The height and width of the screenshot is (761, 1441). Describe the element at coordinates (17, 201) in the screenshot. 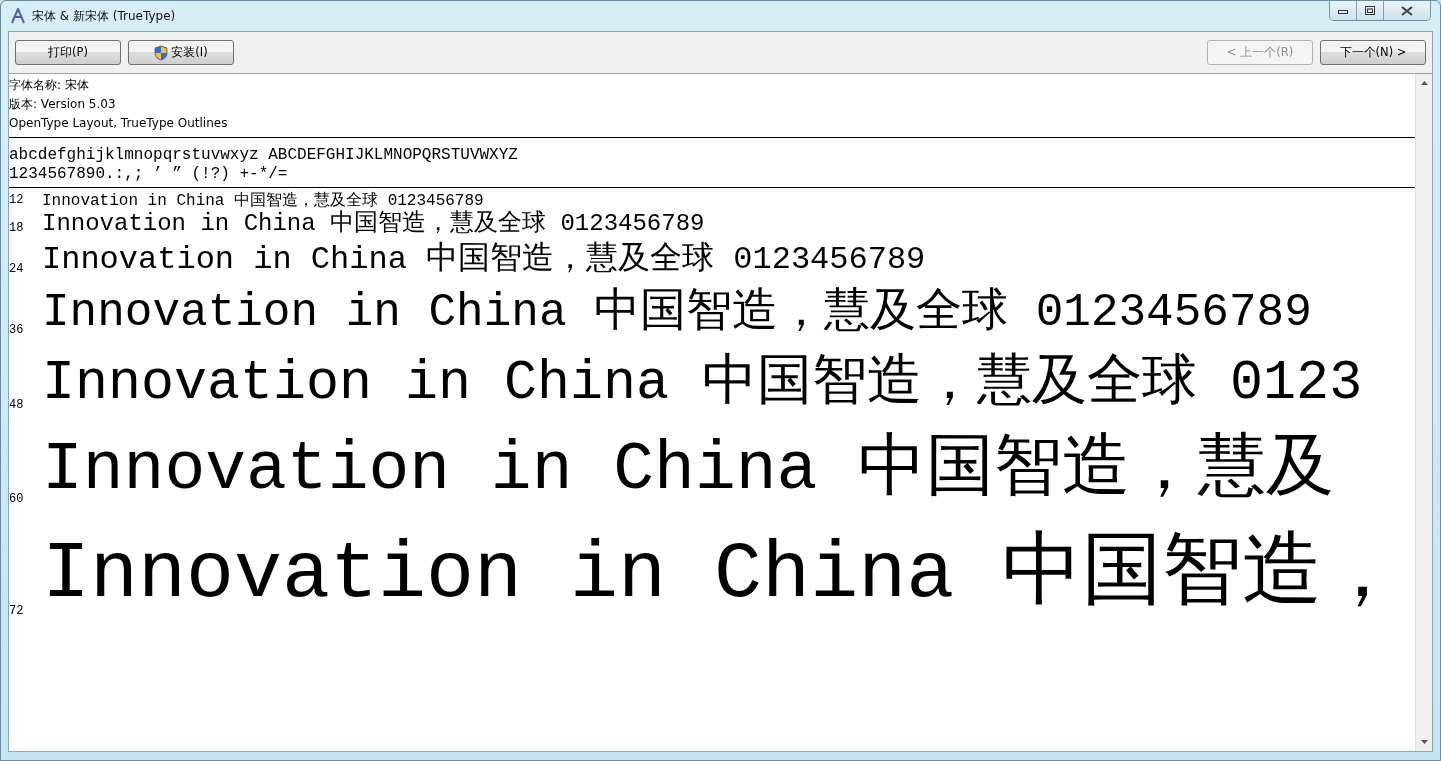

I see `size-label: 12` at that location.